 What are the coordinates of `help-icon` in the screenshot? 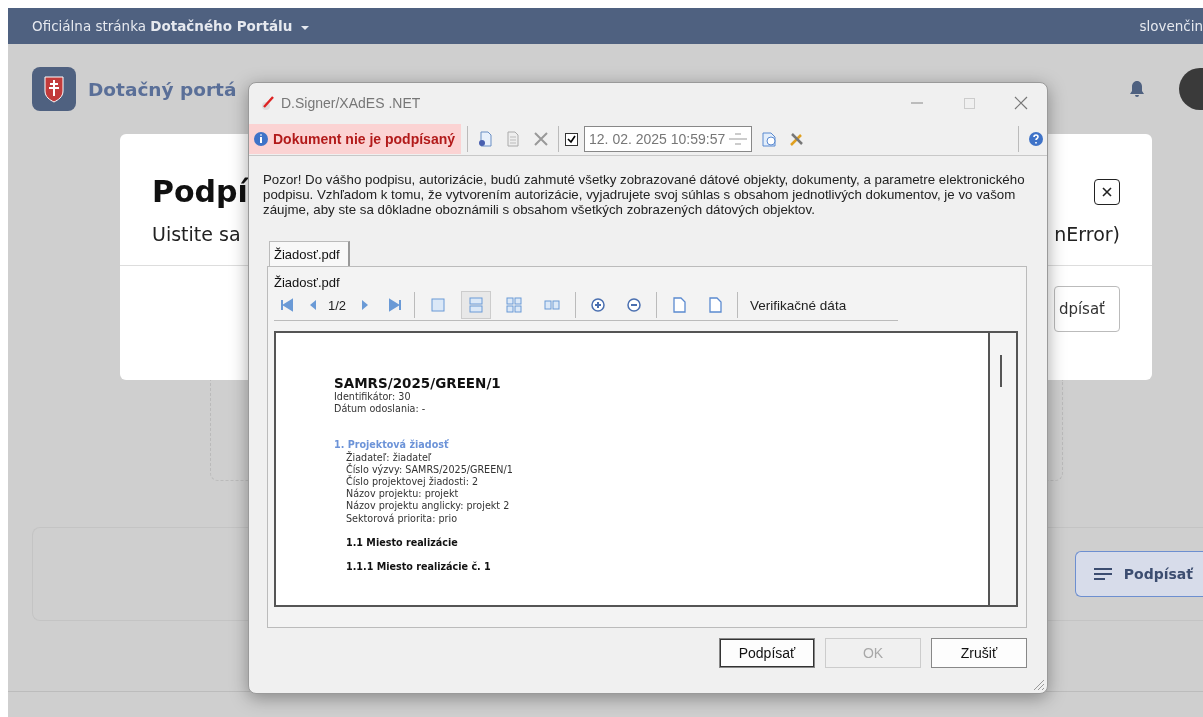 It's located at (1036, 139).